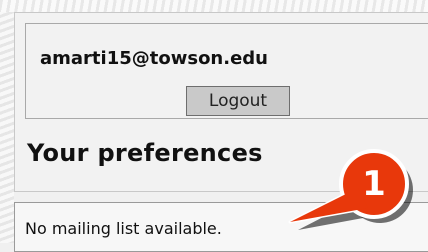  I want to click on logout-button: Logout, so click(238, 101).